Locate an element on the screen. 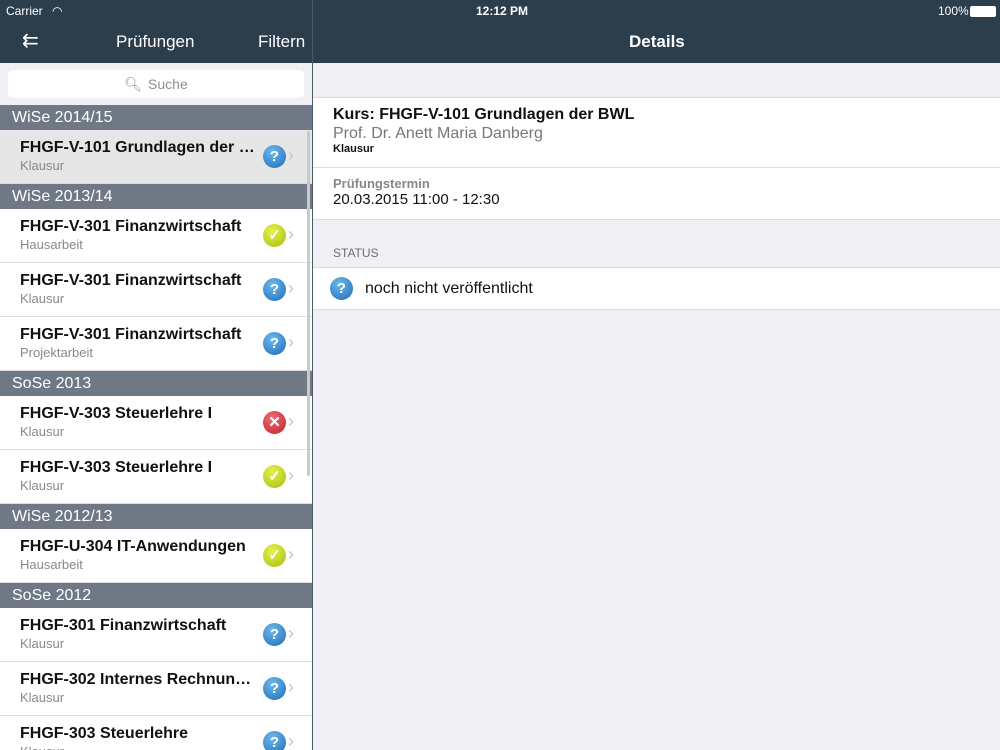 The width and height of the screenshot is (1000, 750). section-header: WiSe 2013/14 is located at coordinates (156, 196).